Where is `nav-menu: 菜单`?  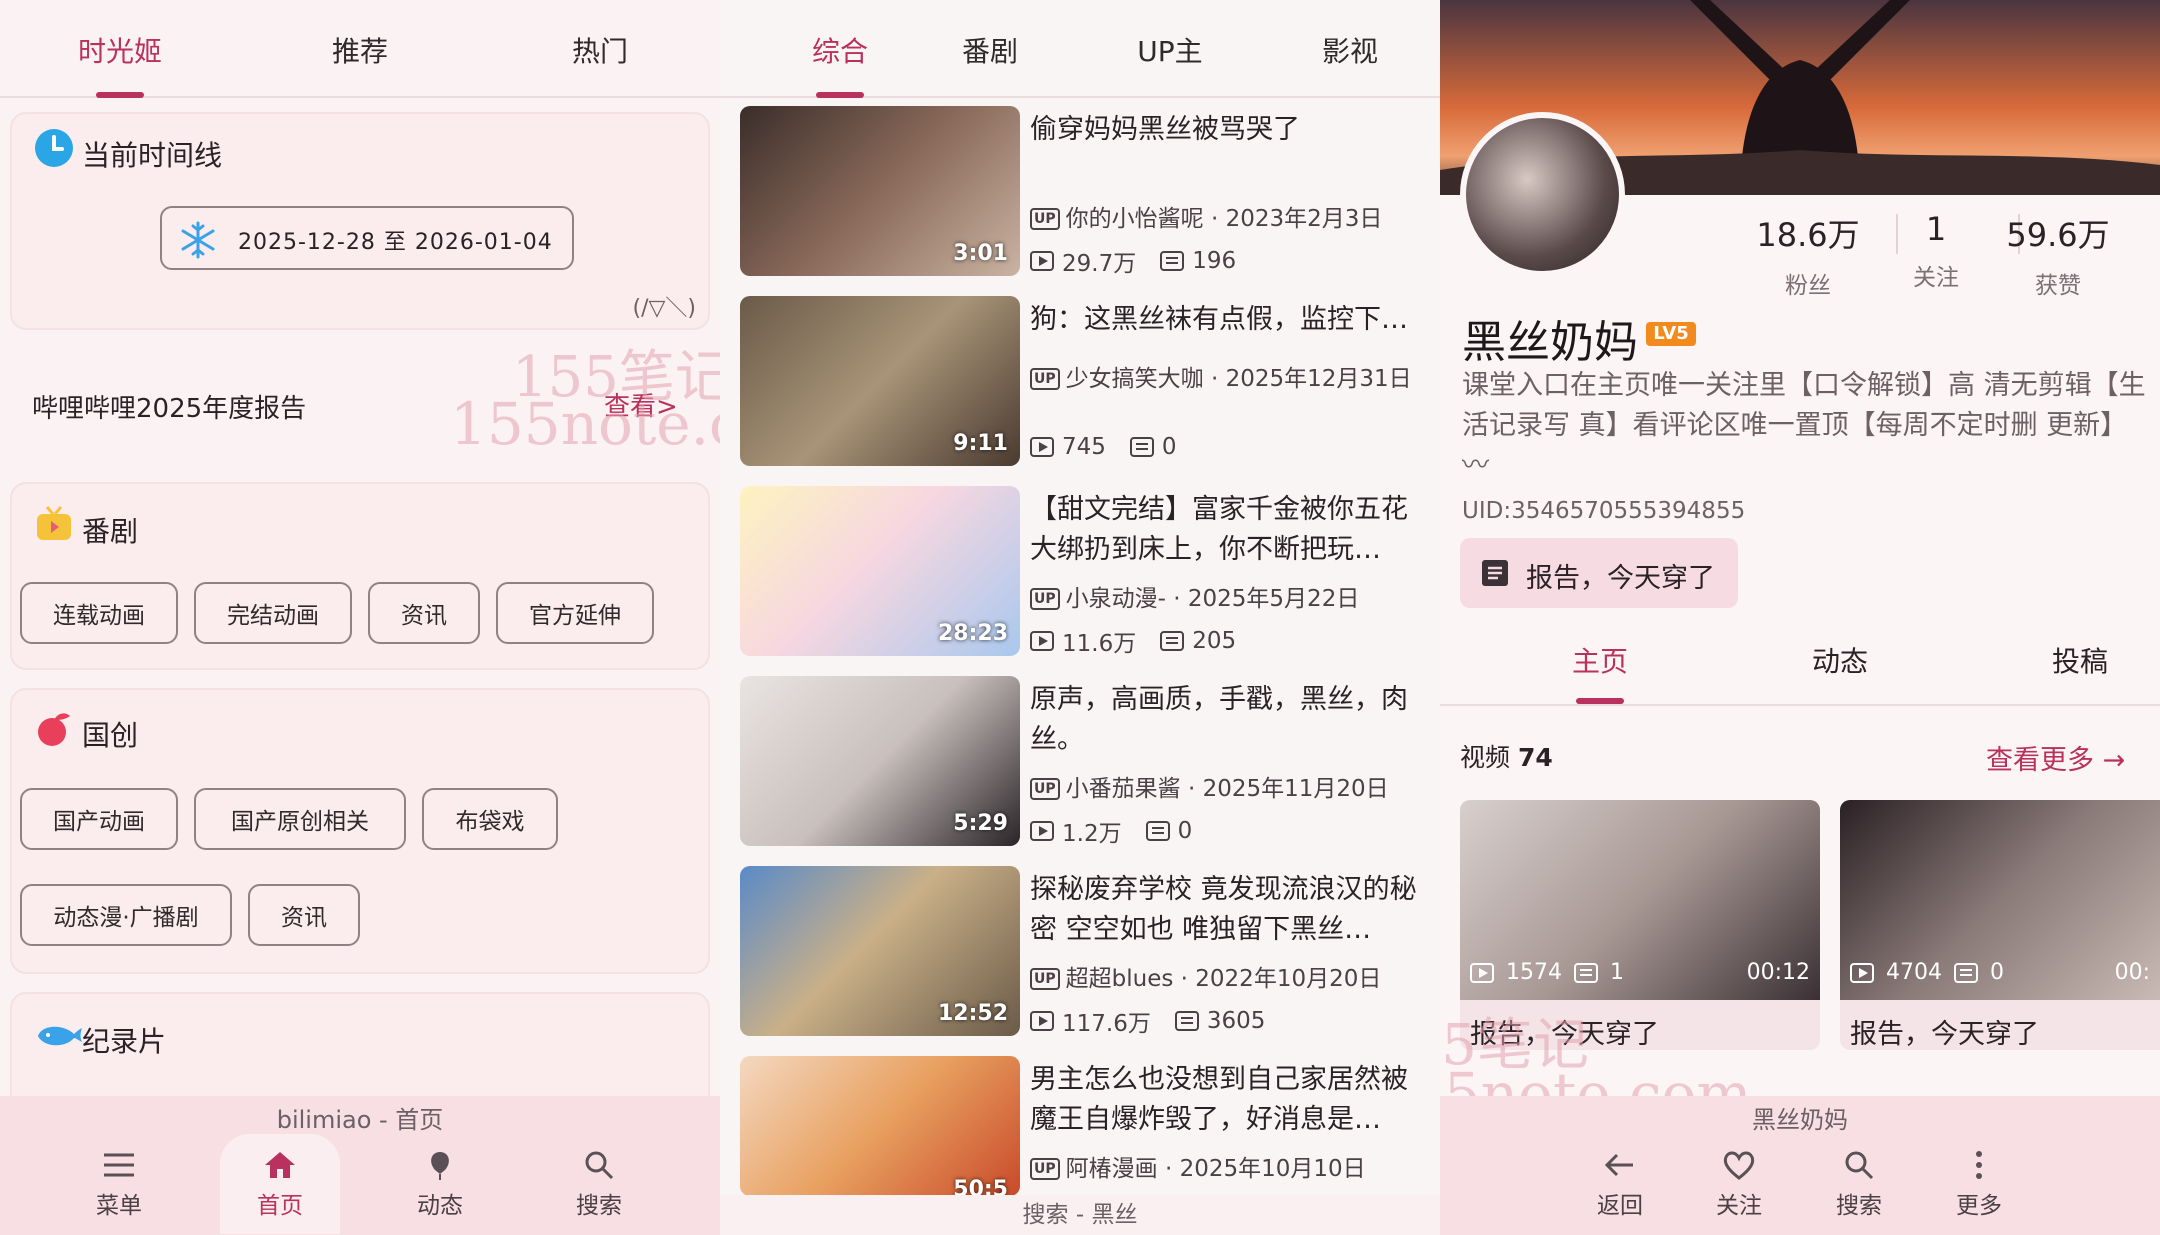 nav-menu: 菜单 is located at coordinates (119, 1185).